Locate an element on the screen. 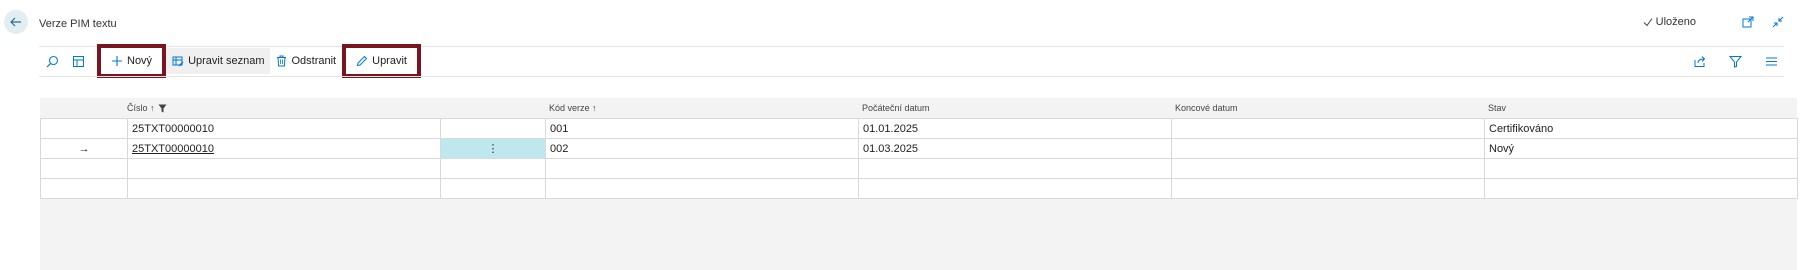  delete-button: Odstranit is located at coordinates (306, 61).